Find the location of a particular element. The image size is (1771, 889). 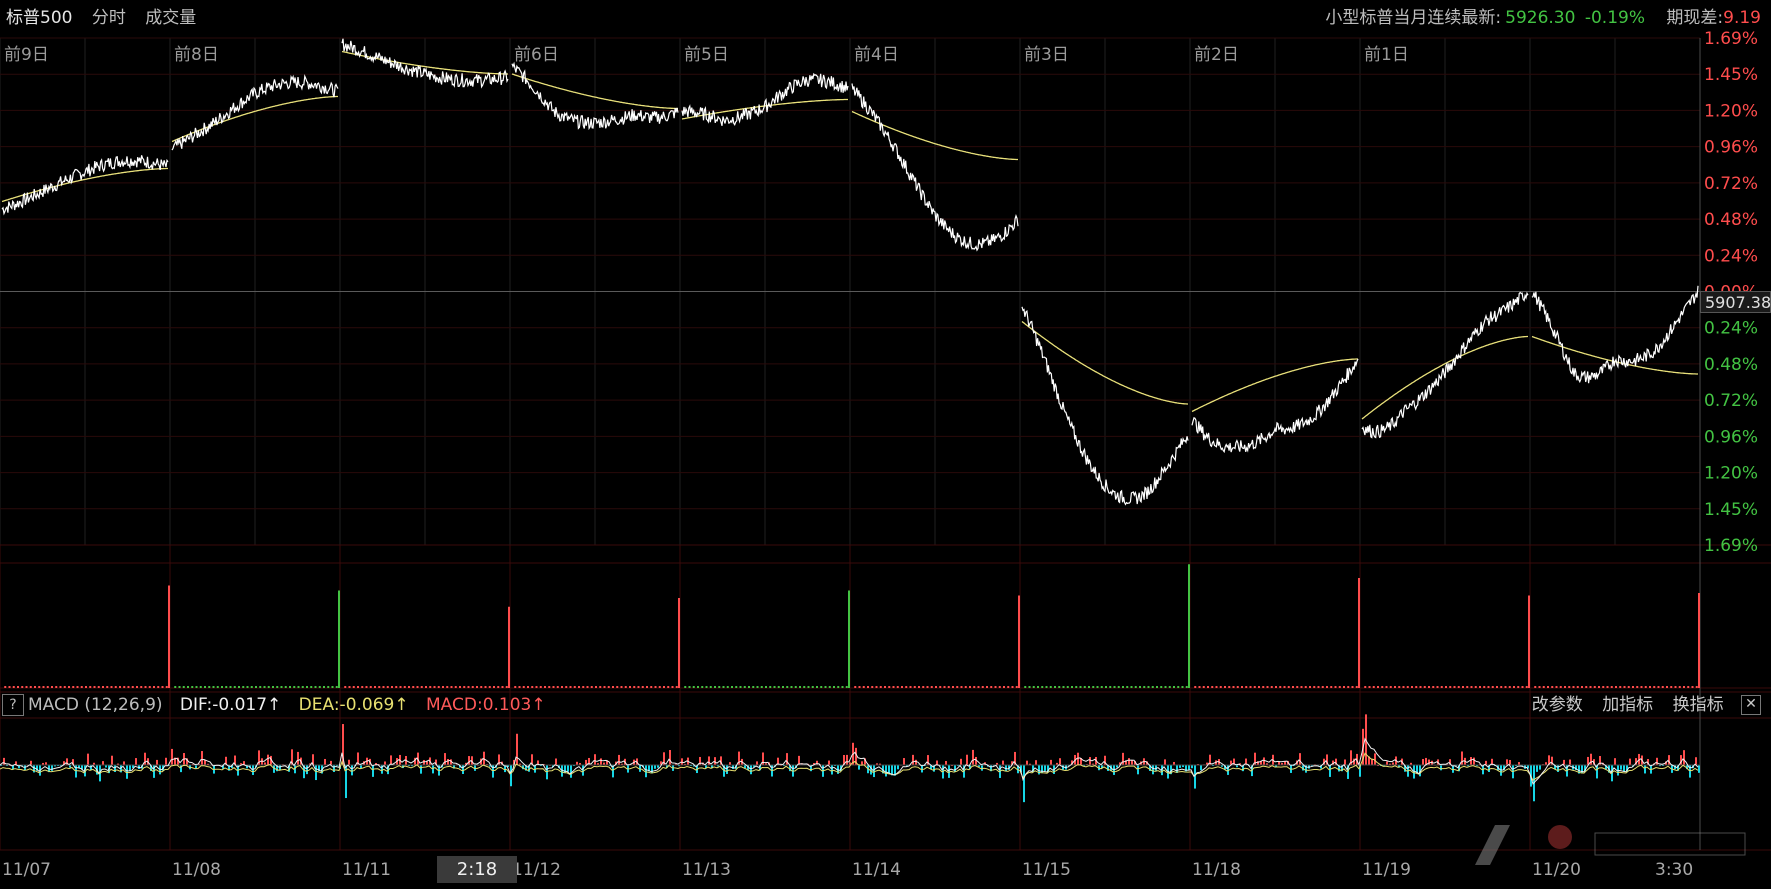

day-label: 前4日 is located at coordinates (876, 55).